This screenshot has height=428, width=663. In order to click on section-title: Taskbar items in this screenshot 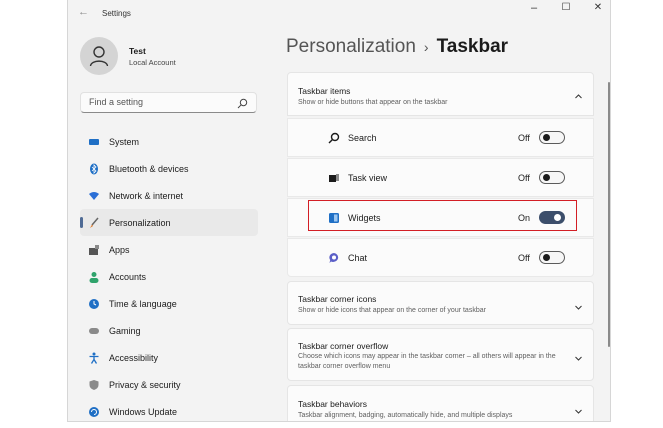, I will do `click(324, 91)`.